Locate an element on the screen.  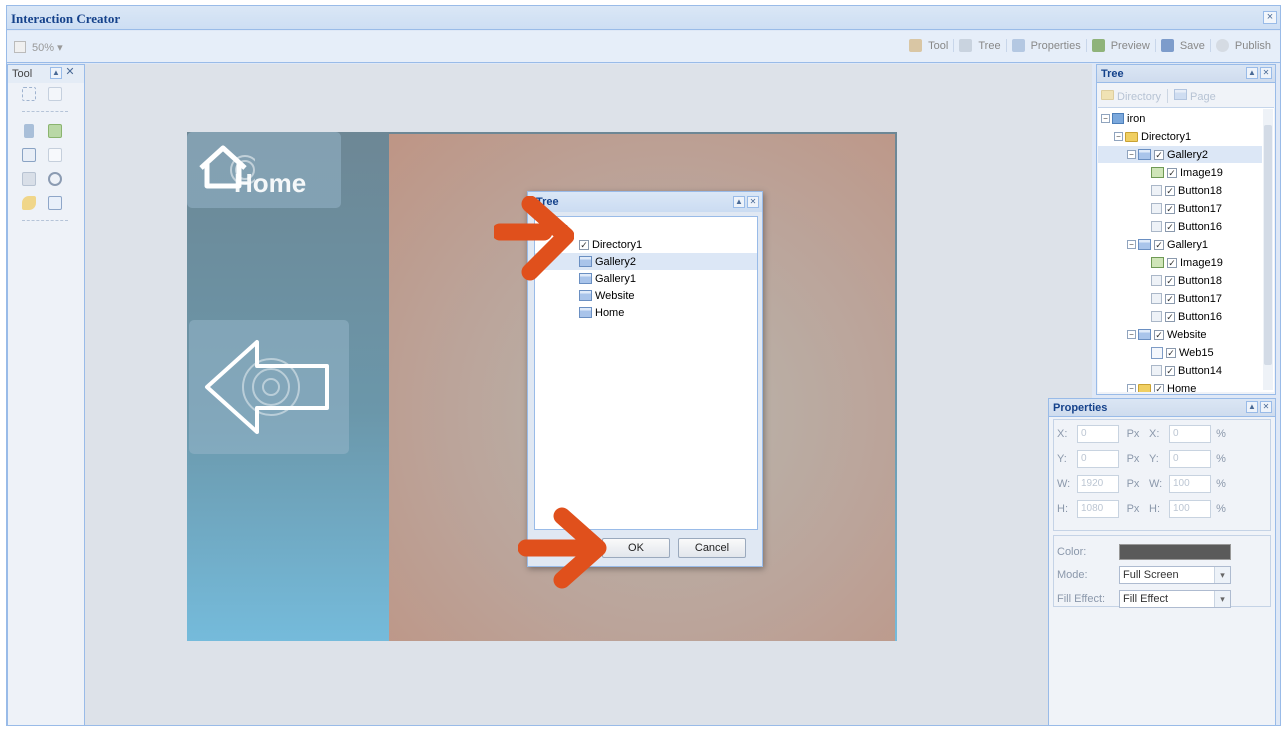
circle-tool-icon is located at coordinates (55, 179).